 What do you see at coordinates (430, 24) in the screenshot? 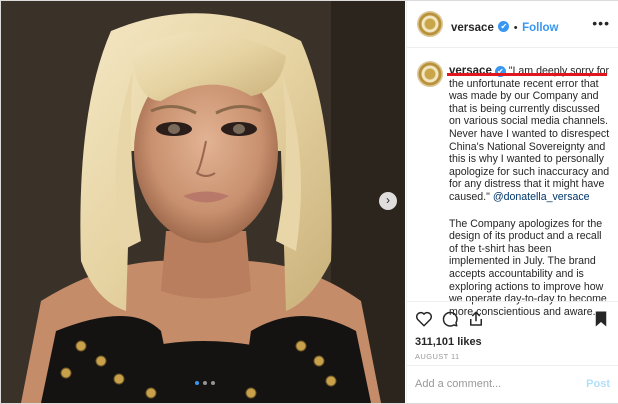
I see `avatar` at bounding box center [430, 24].